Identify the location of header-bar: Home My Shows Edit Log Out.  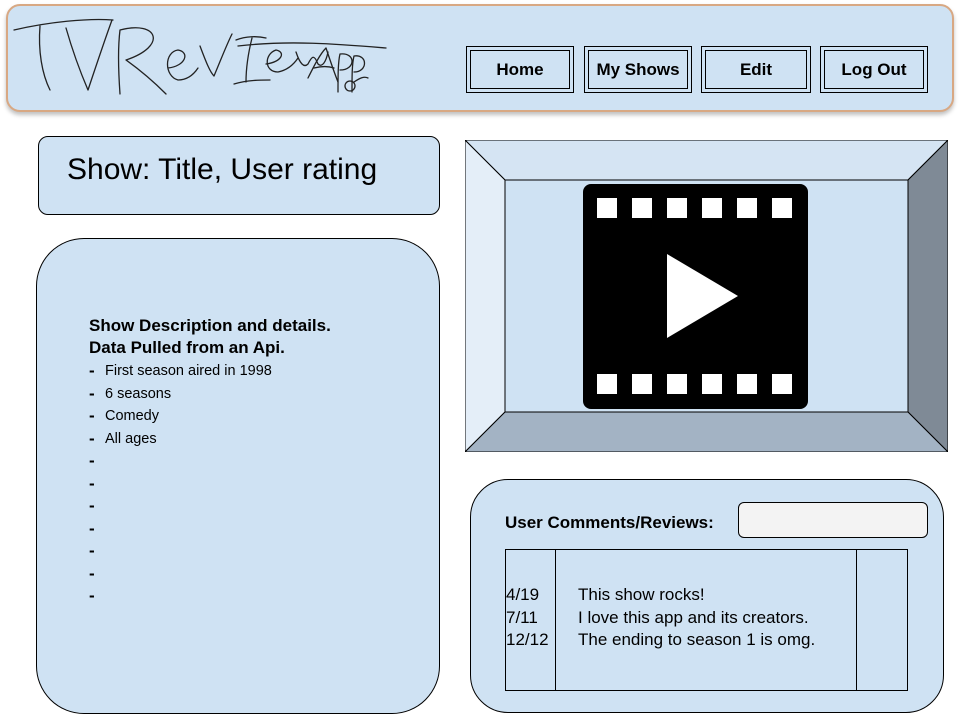
(480, 58).